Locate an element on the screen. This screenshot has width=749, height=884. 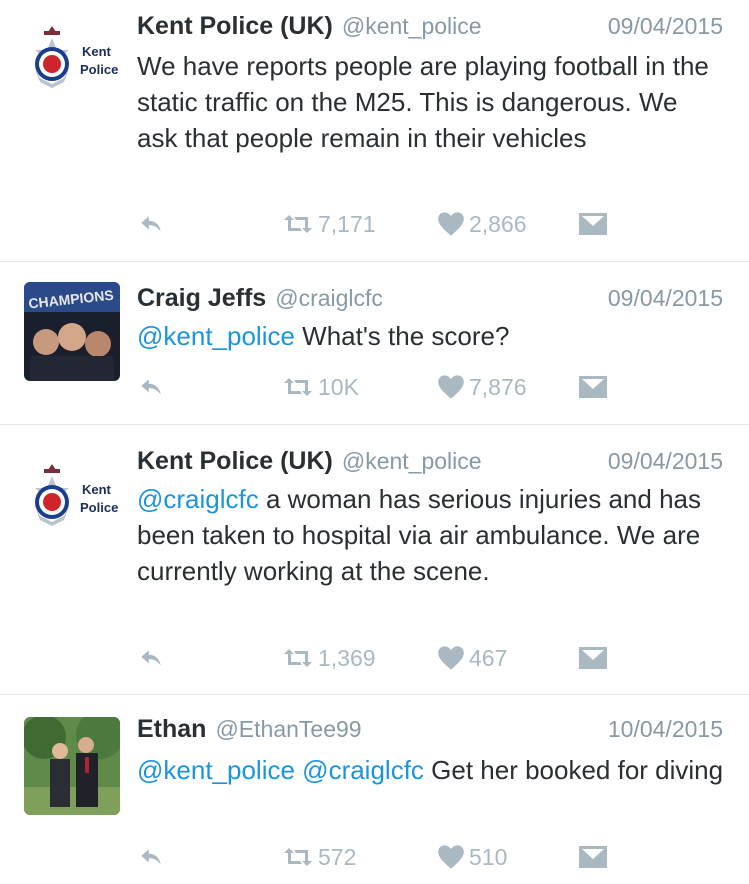
like-count: 2,866 is located at coordinates (498, 223).